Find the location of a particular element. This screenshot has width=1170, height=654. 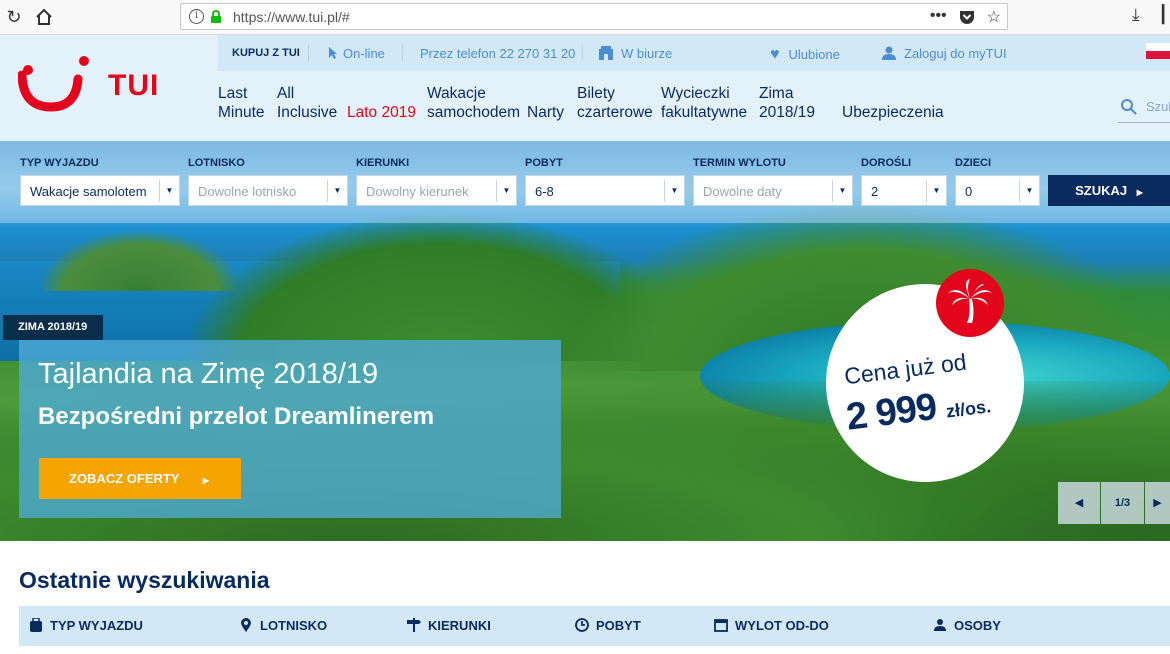

column-airport: LOTNISKO is located at coordinates (283, 625).